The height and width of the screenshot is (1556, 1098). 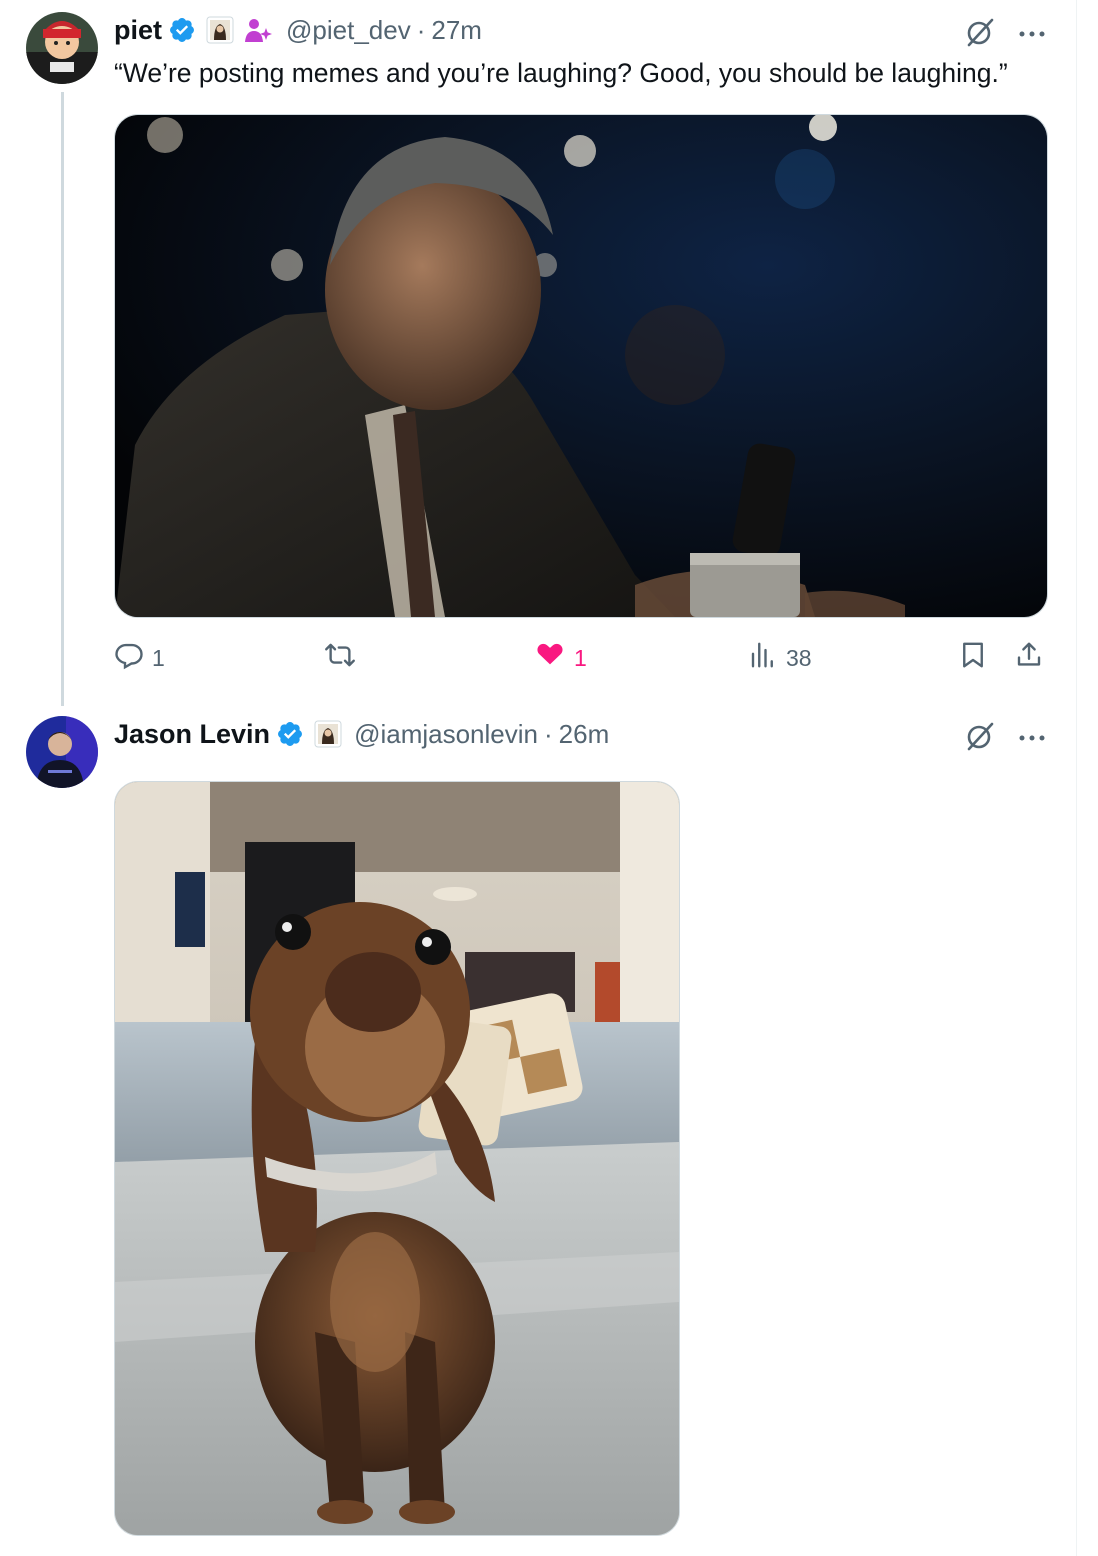 I want to click on user-handle: @iamjasonlevin, so click(x=446, y=734).